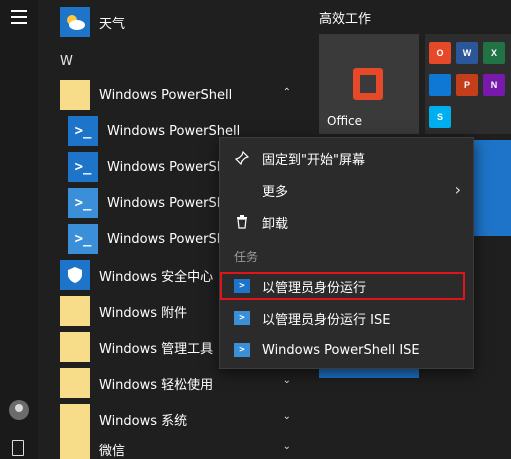  I want to click on menu-section-tasks: 任务, so click(246, 257).